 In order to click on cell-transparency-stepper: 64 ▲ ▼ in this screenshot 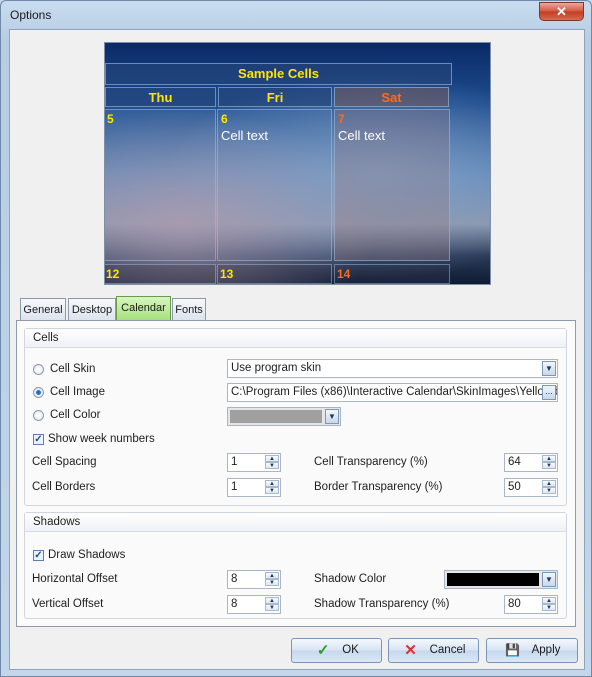, I will do `click(531, 462)`.